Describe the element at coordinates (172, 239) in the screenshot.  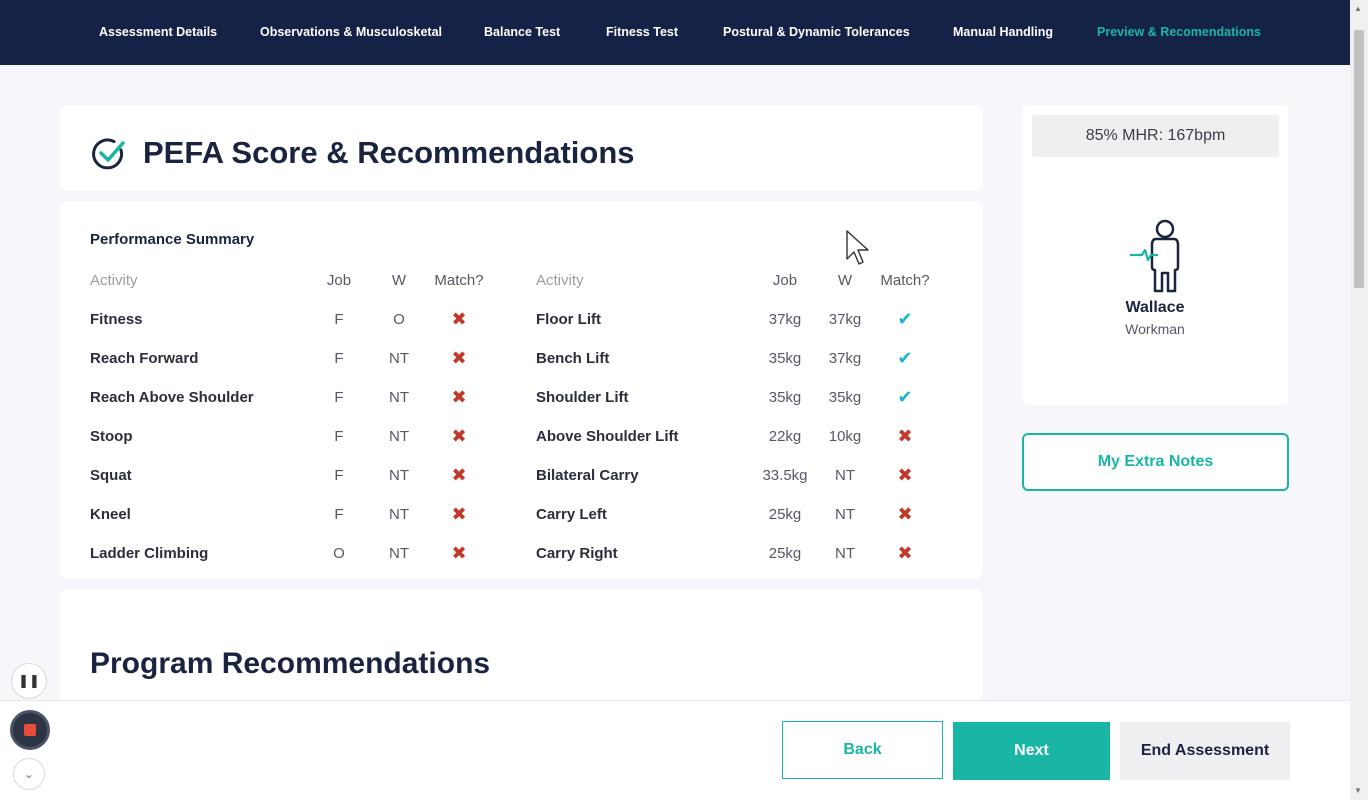
I see `performance-summary-heading: Performance Summary` at that location.